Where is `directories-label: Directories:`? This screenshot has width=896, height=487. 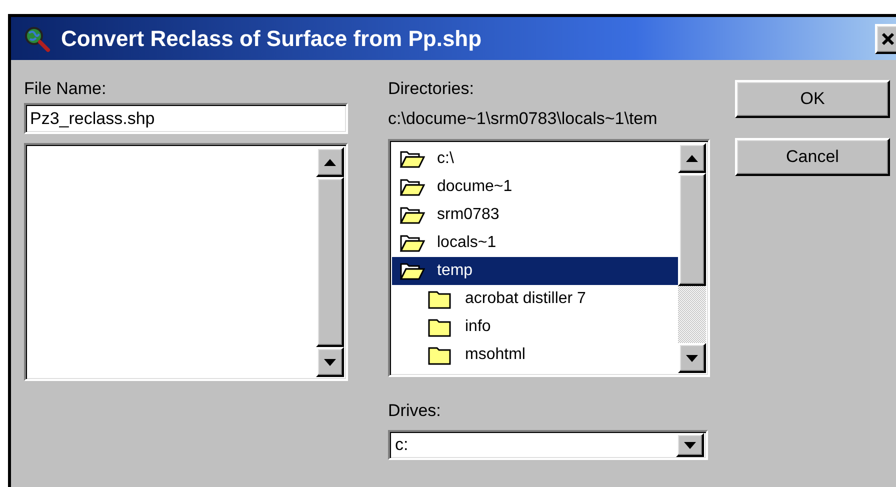 directories-label: Directories: is located at coordinates (431, 89).